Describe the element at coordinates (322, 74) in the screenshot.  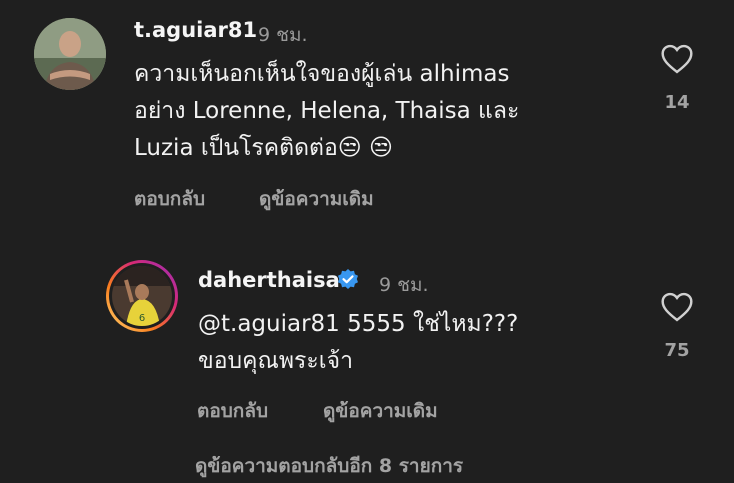
I see `comment-line: ความเห็นอกเห็นใจของผู้เล่น alhimas` at that location.